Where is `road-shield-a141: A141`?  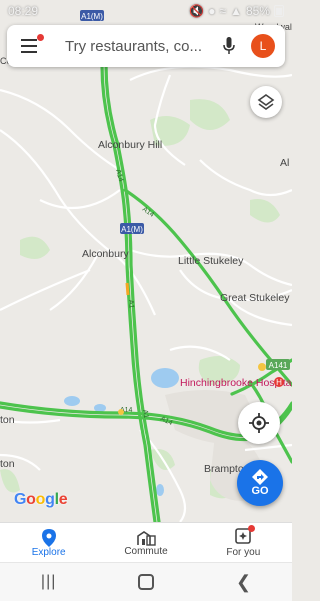
road-shield-a141: A141 is located at coordinates (278, 364).